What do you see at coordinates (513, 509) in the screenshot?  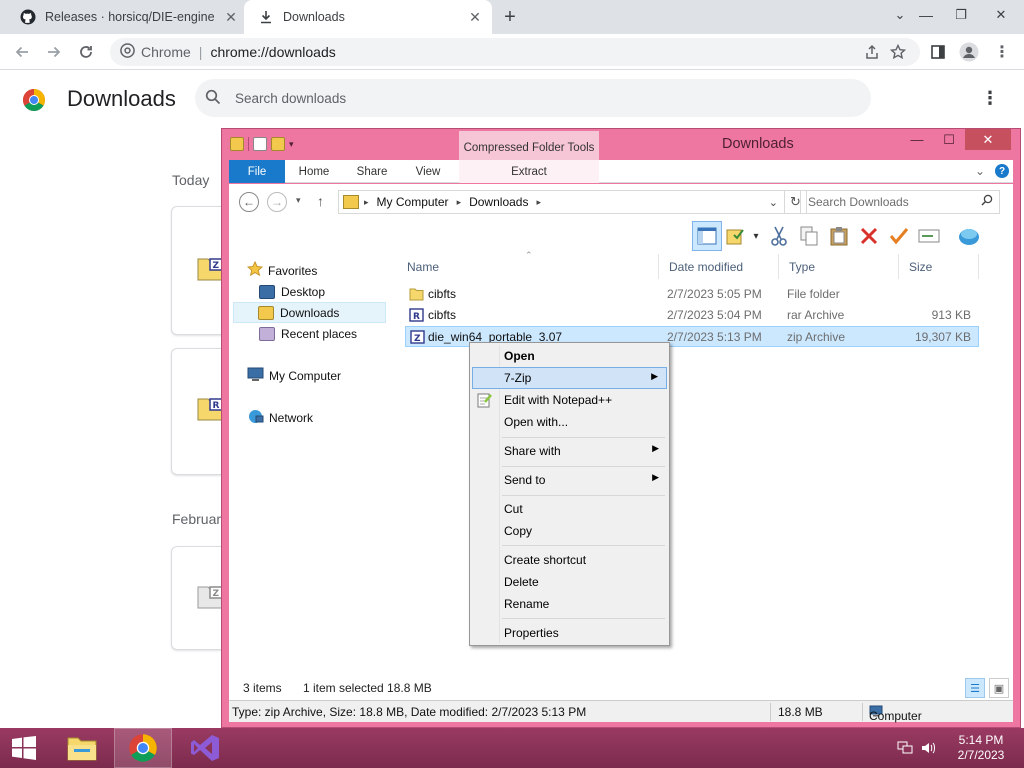 I see `menu-label: Cut` at bounding box center [513, 509].